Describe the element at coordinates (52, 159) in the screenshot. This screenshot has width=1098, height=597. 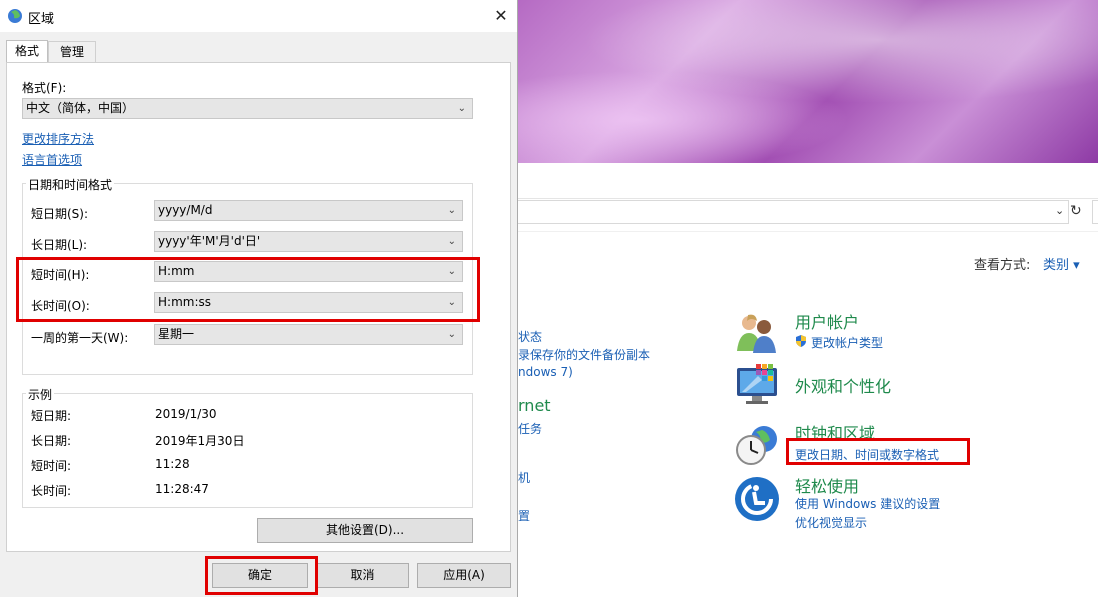
I see `language-preferences-link: 语言首选项` at that location.